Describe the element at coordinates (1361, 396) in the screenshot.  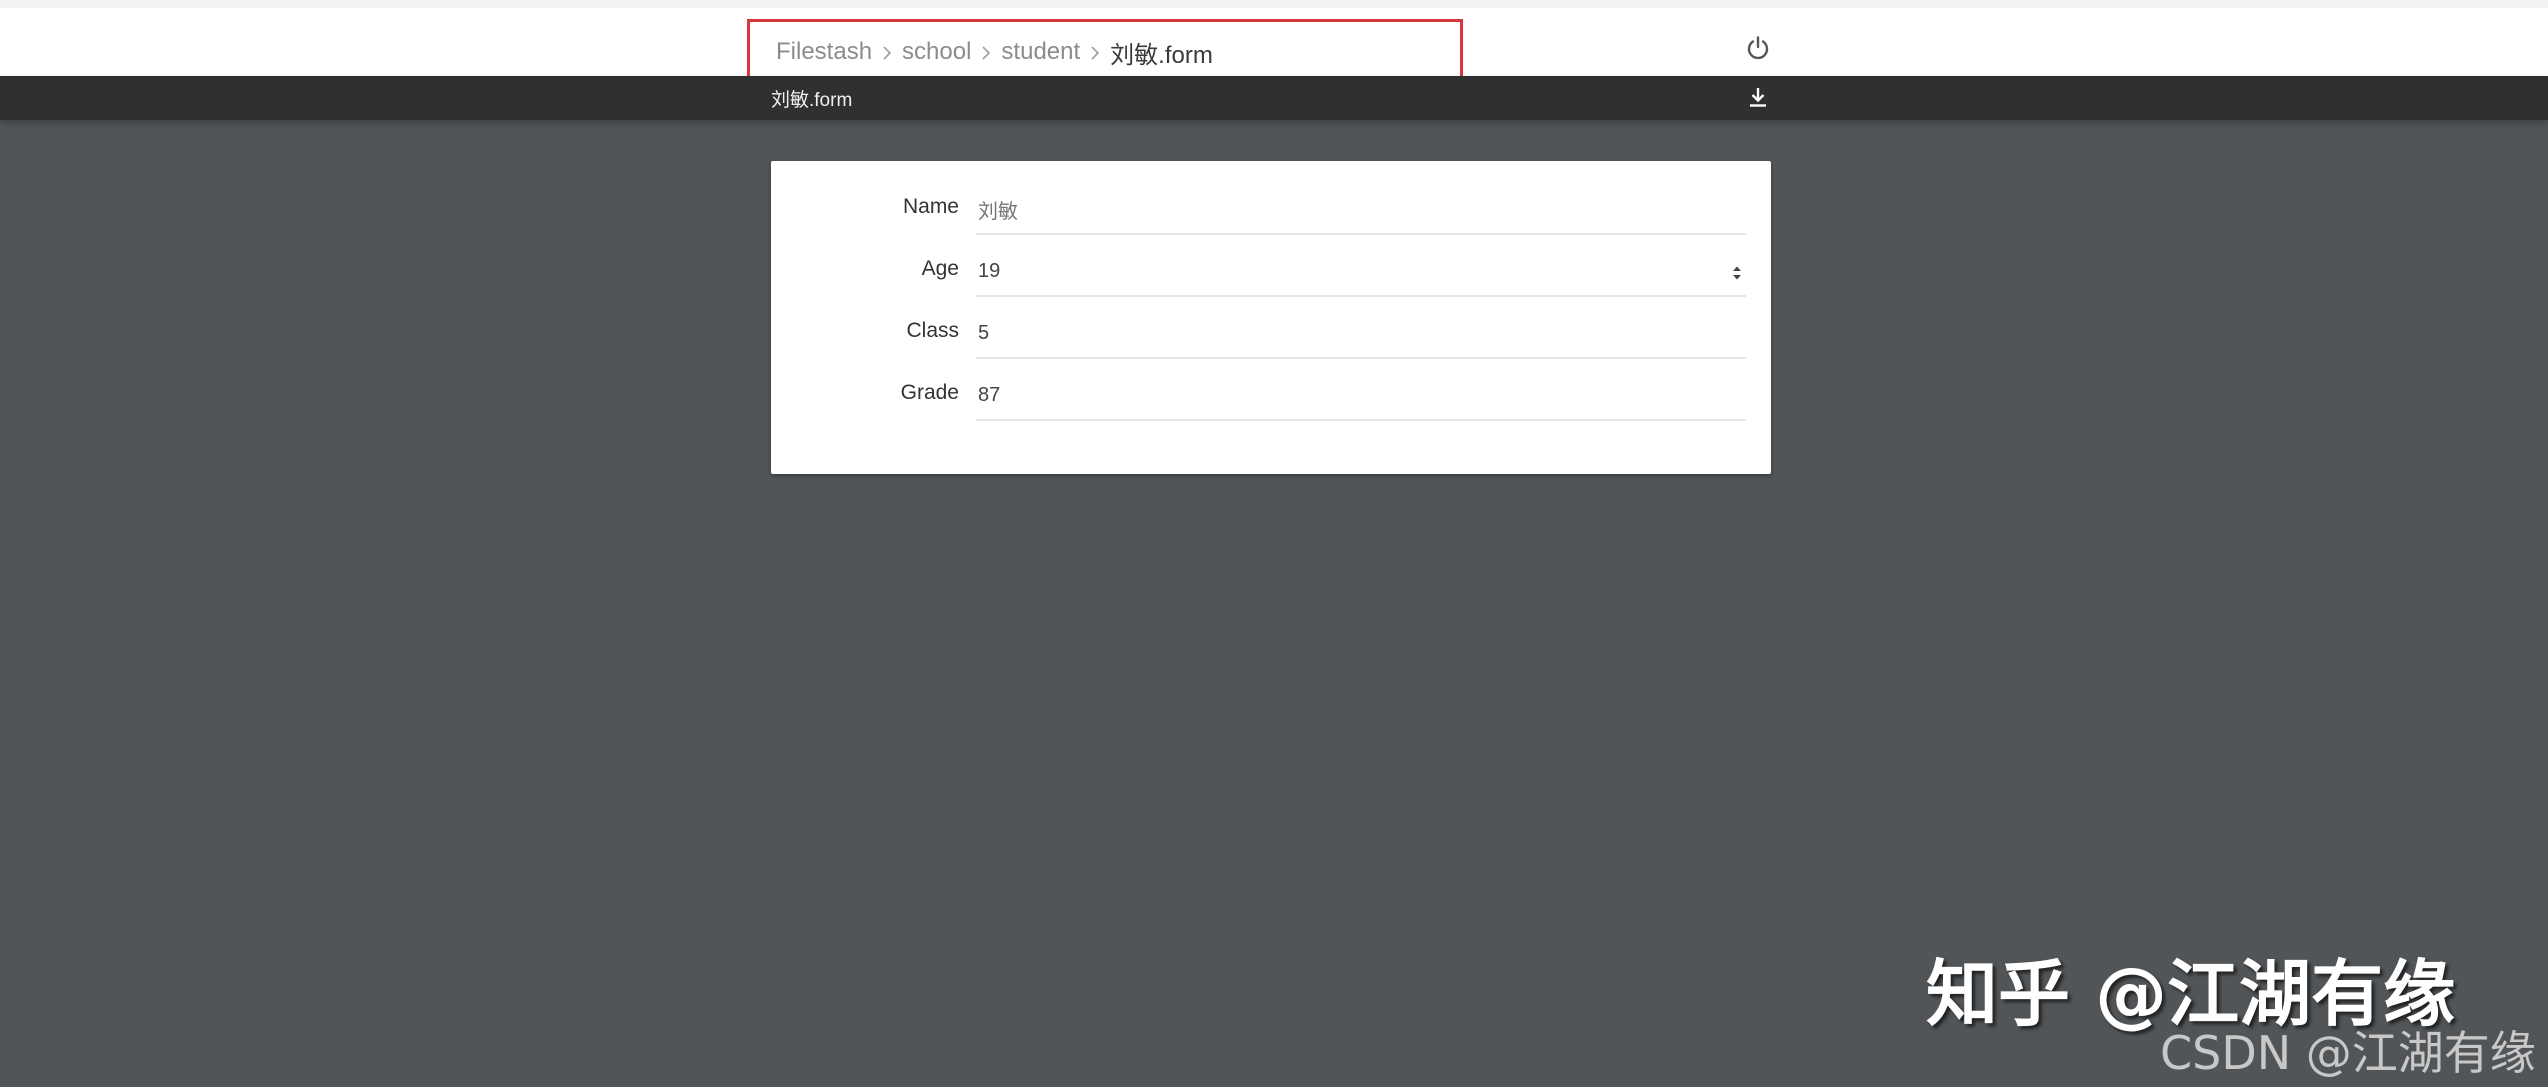
I see `grade-field` at that location.